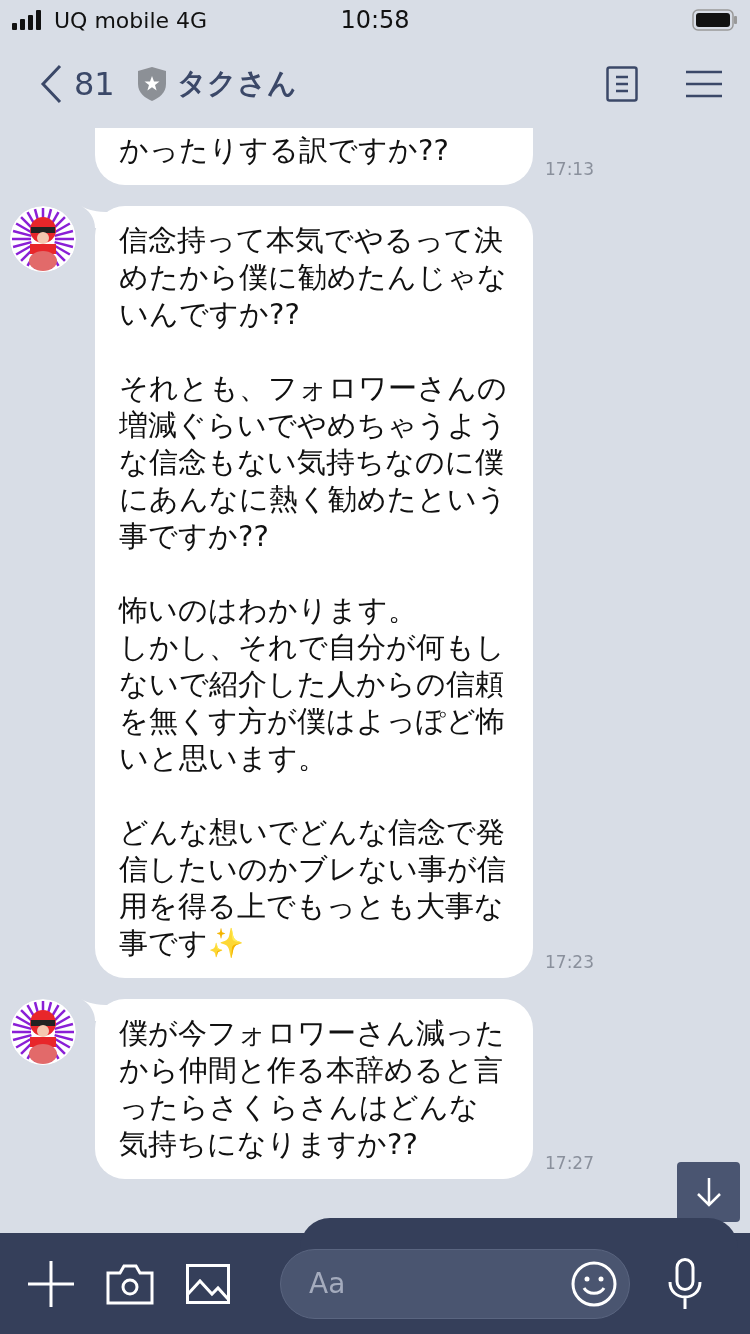 The image size is (750, 1334). I want to click on message-text: それとも、フォロワーさんの増減ぐらいでやめちゃうような信念もない気持ちなのに僕にあんなに熱く勧めたという事ですか??, so click(313, 462).